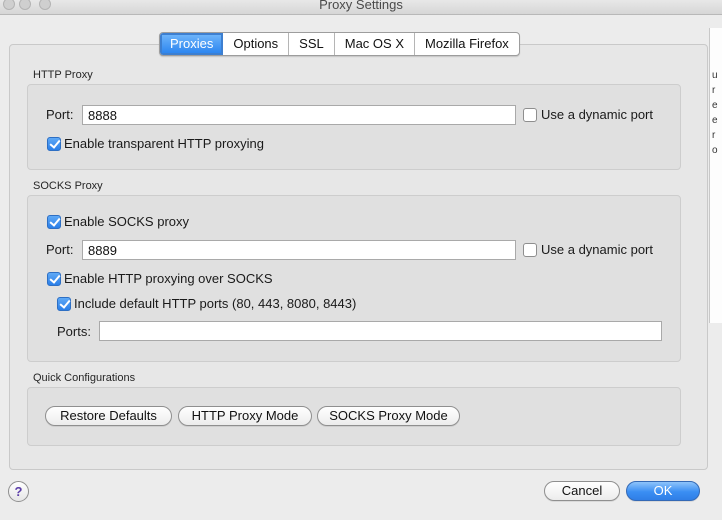  What do you see at coordinates (168, 278) in the screenshot?
I see `http-over-socks-label: Enable HTTP proxying over SOCKS` at bounding box center [168, 278].